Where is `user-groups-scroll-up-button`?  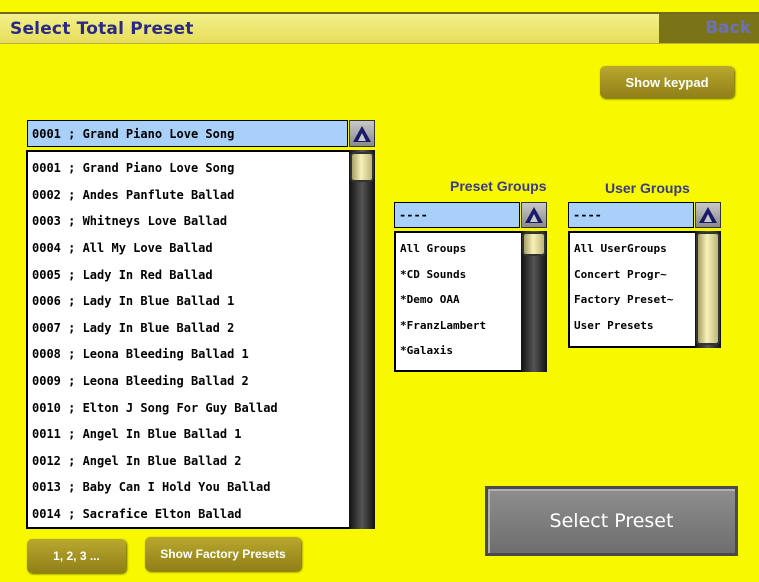
user-groups-scroll-up-button is located at coordinates (708, 215).